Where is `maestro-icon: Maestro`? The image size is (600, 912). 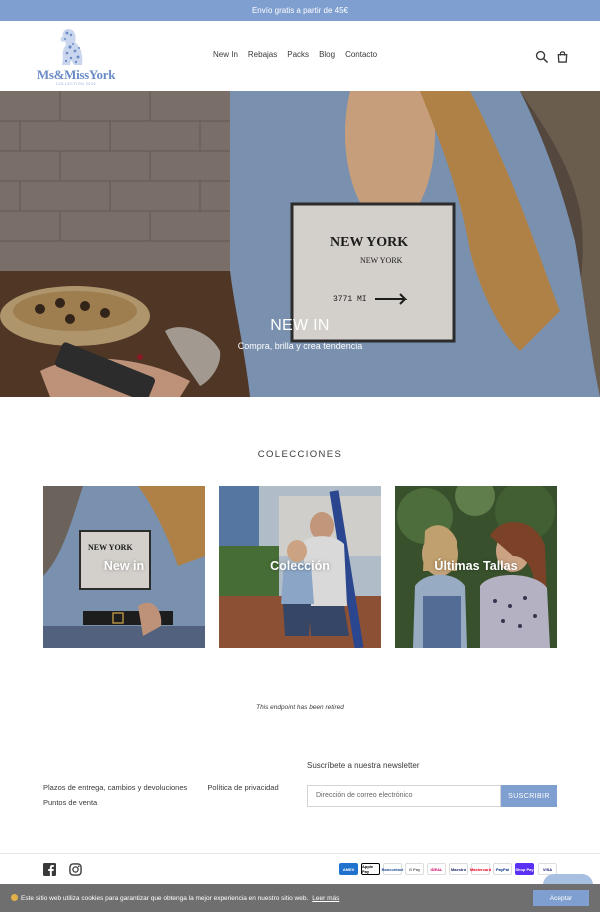 maestro-icon: Maestro is located at coordinates (458, 869).